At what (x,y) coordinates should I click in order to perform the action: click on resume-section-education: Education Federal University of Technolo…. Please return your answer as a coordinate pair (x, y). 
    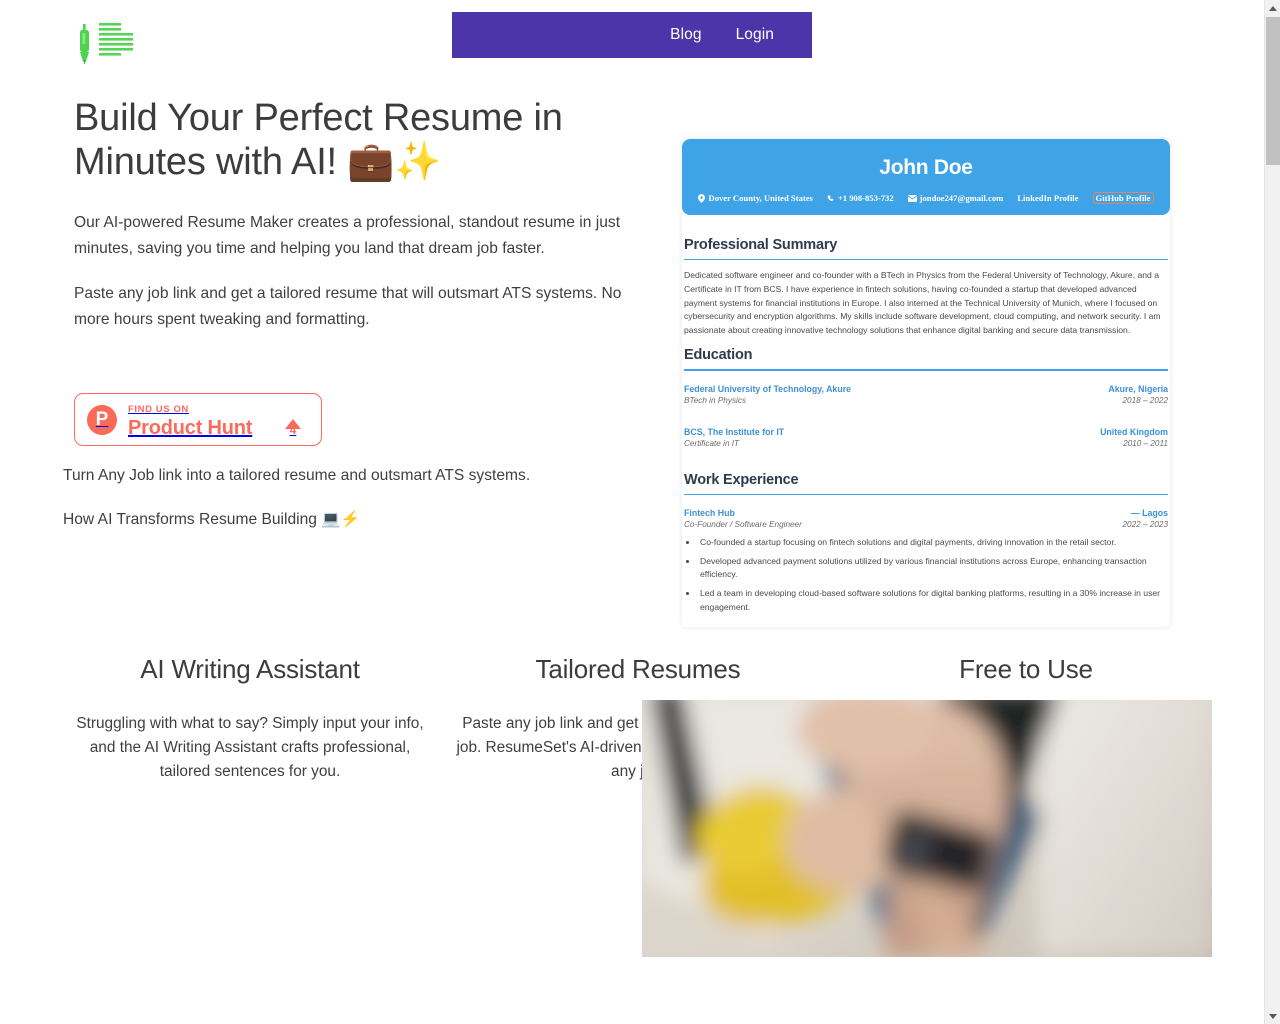
    Looking at the image, I should click on (926, 397).